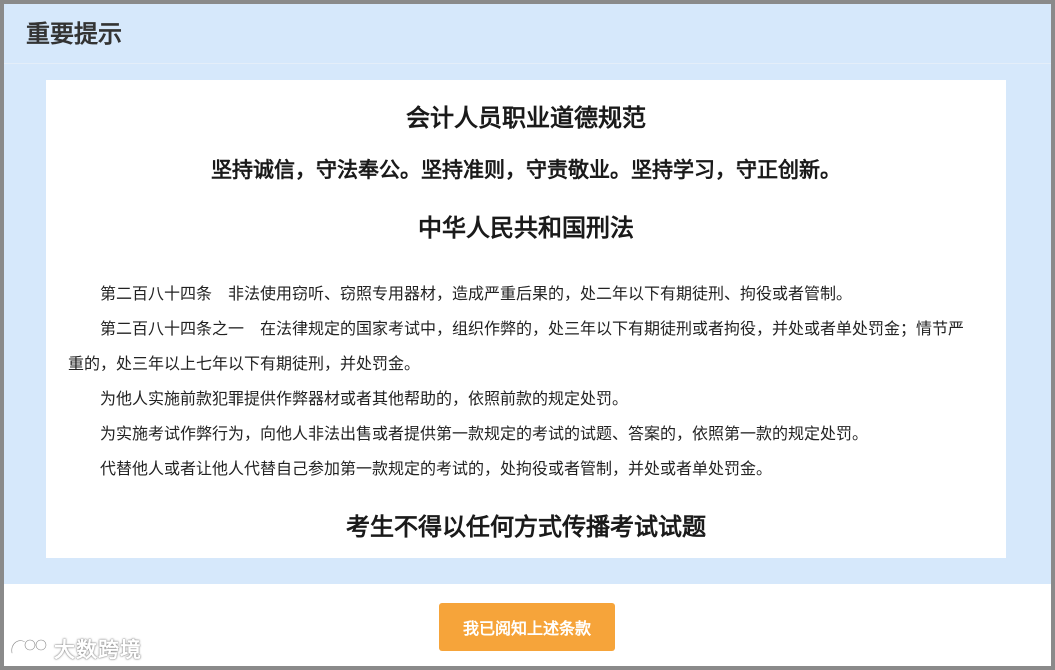 Image resolution: width=1055 pixels, height=670 pixels. Describe the element at coordinates (74, 34) in the screenshot. I see `dialog-title: 重要提示` at that location.